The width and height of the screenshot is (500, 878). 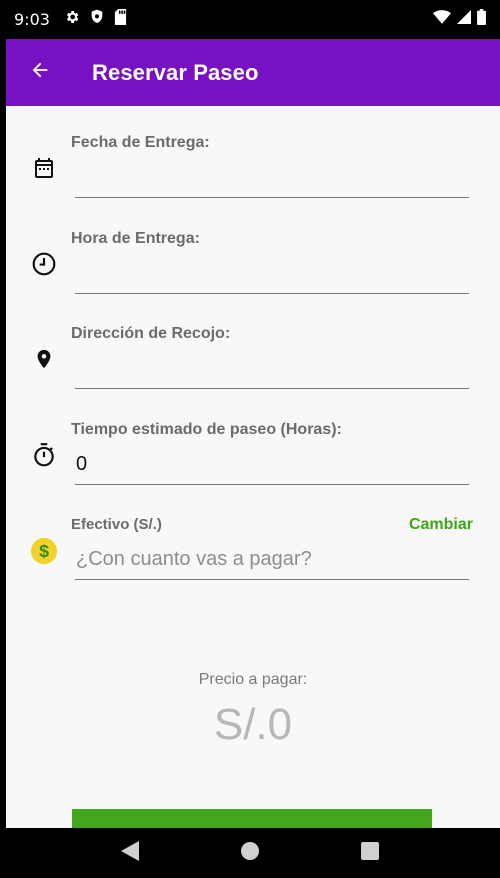 What do you see at coordinates (481, 19) in the screenshot?
I see `battery-icon` at bounding box center [481, 19].